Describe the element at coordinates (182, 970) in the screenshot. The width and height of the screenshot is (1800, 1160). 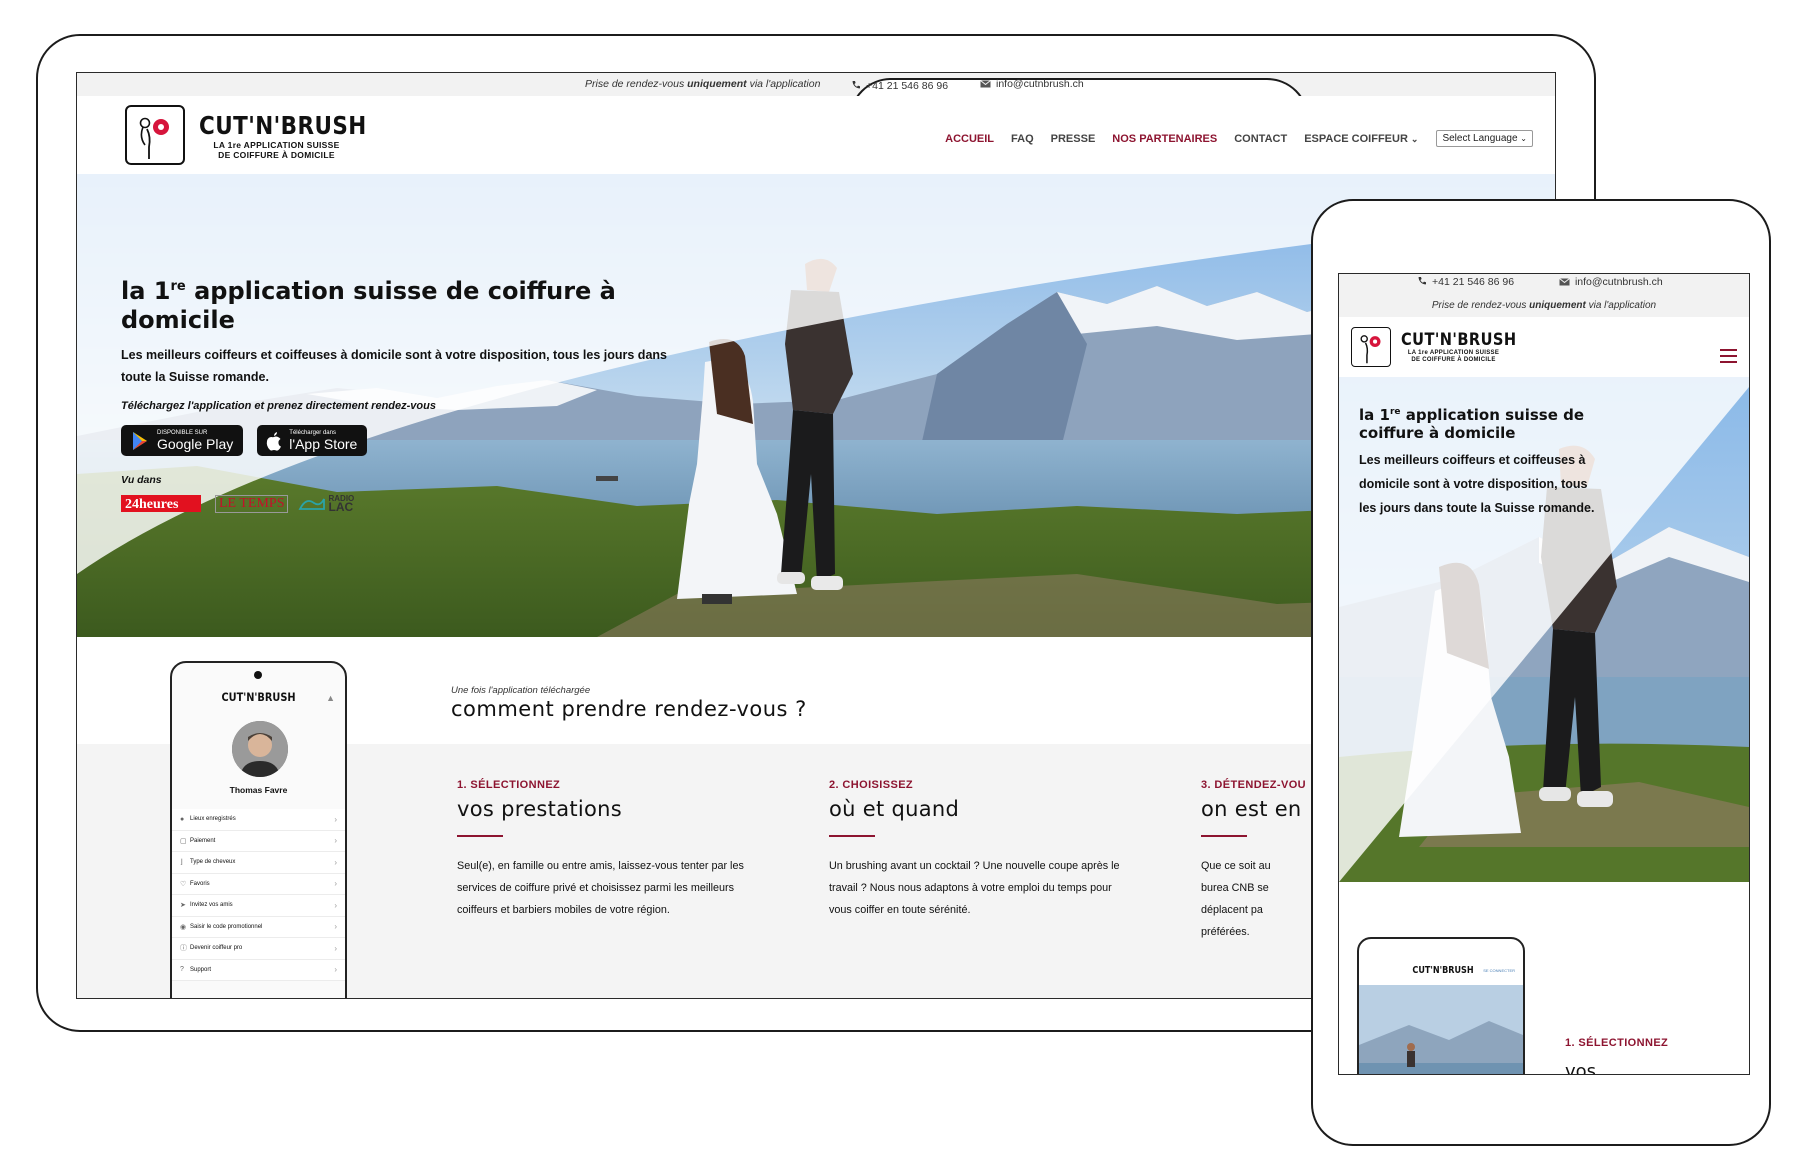
I see `help-icon: ?` at that location.